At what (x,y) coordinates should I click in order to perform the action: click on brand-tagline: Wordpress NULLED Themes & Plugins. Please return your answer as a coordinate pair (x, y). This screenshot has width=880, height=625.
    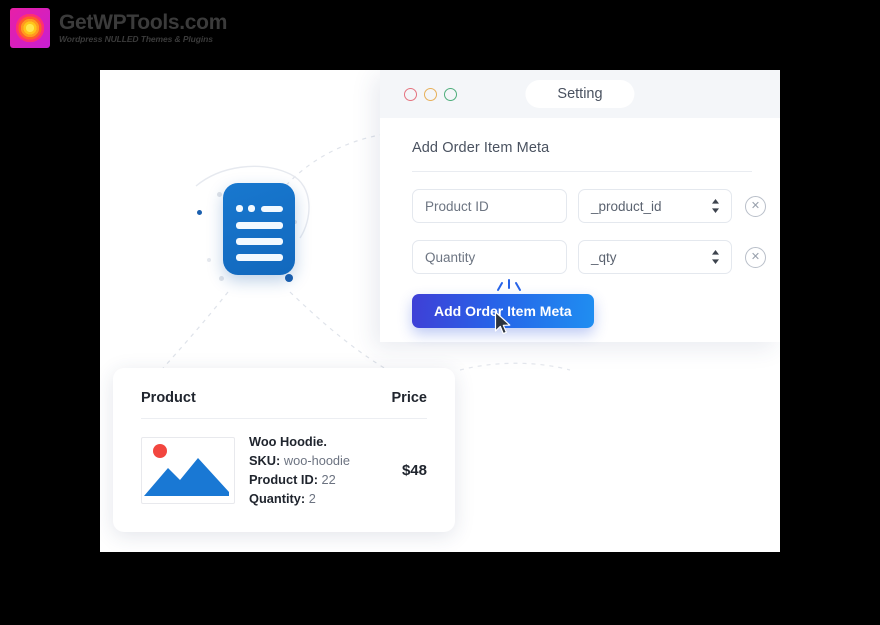
    Looking at the image, I should click on (136, 38).